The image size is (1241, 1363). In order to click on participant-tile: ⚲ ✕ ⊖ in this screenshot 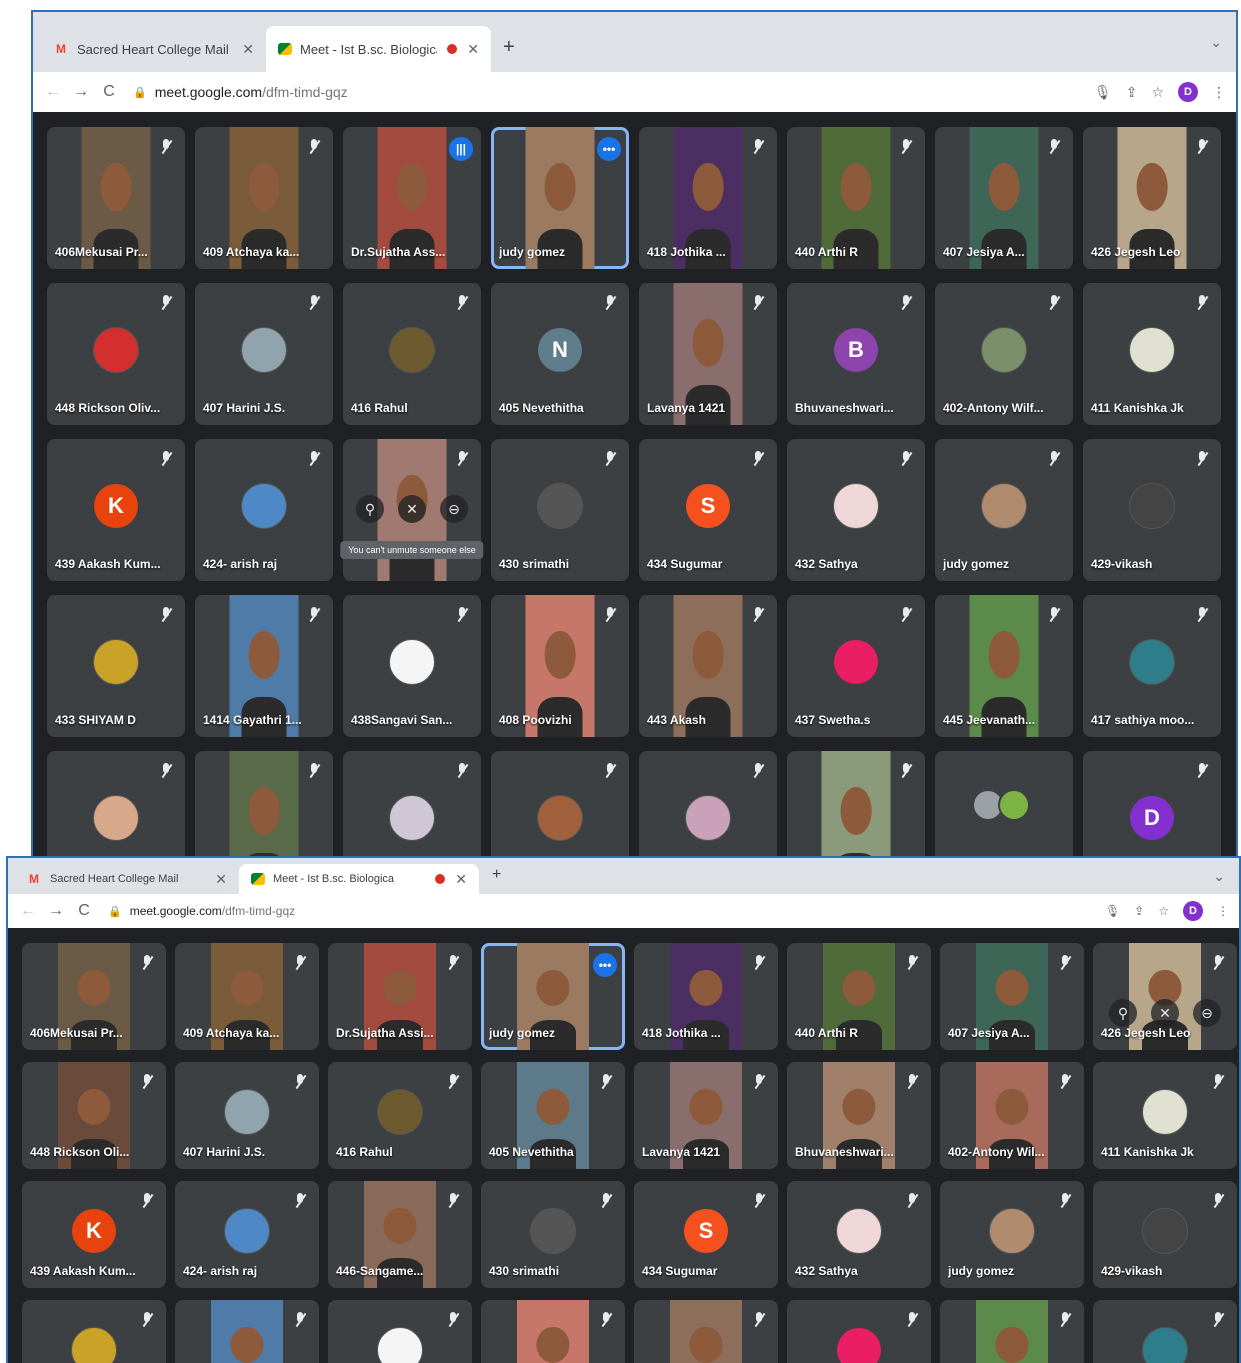, I will do `click(412, 510)`.